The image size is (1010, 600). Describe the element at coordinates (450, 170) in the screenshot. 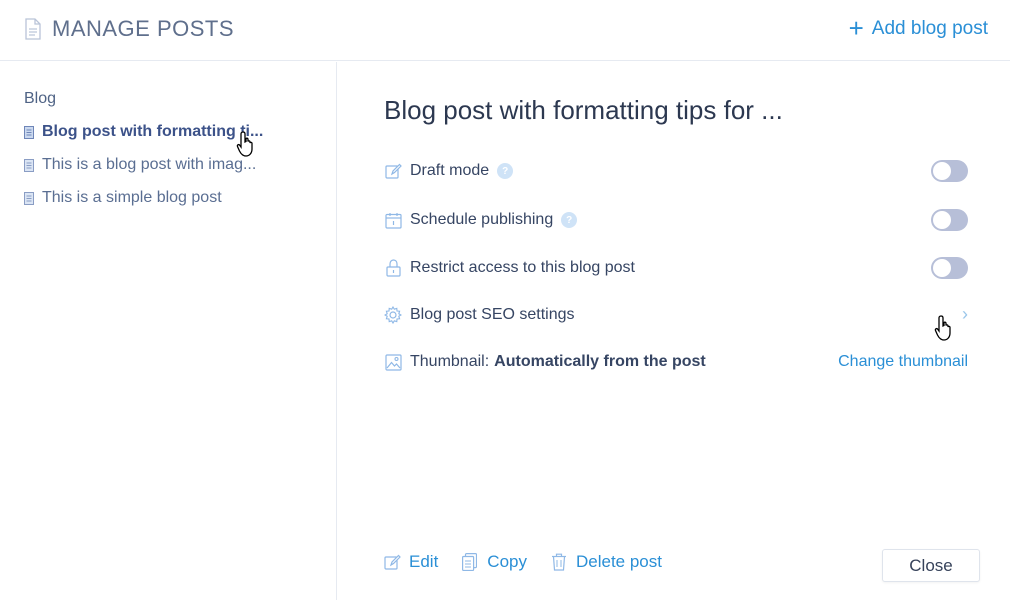

I see `draft-mode-label: Draft mode` at that location.